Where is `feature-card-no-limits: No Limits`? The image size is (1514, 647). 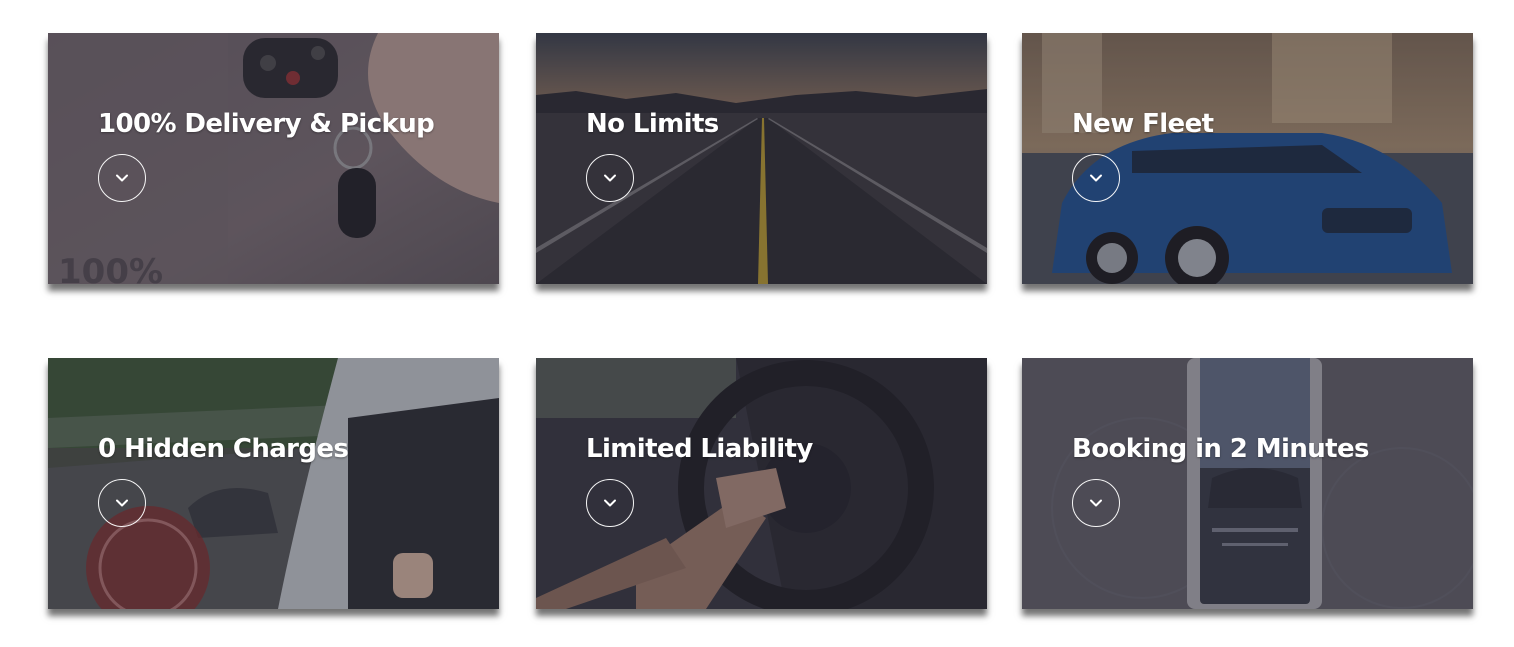
feature-card-no-limits: No Limits is located at coordinates (761, 158).